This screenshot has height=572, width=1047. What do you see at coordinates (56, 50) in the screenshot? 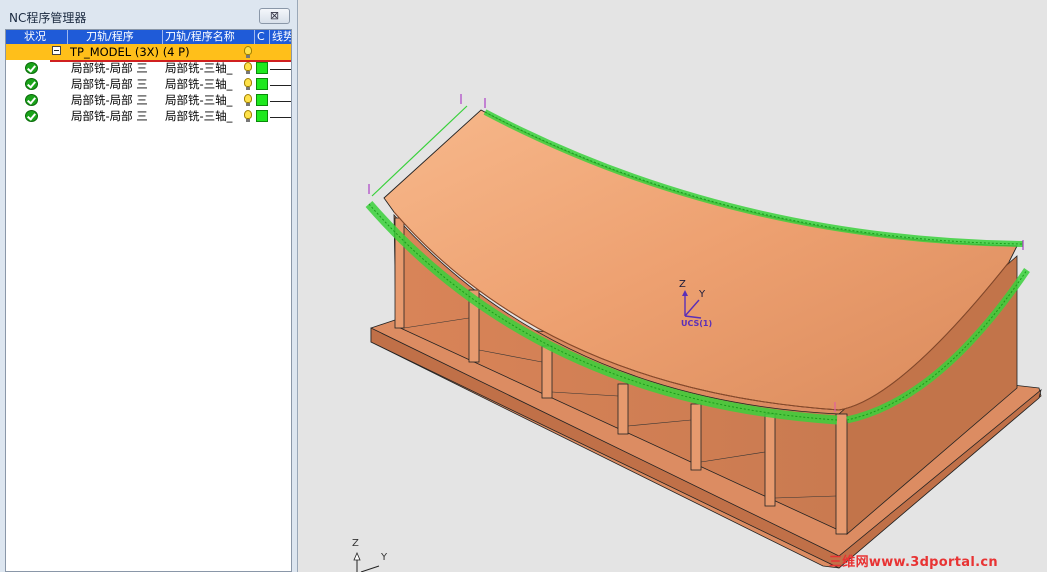
I see `collapse-icon` at bounding box center [56, 50].